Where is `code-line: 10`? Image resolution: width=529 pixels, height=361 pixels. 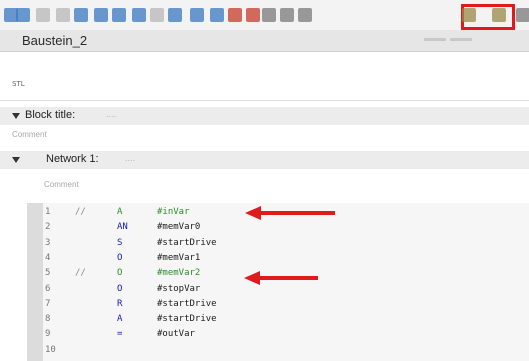 code-line: 10 is located at coordinates (278, 351).